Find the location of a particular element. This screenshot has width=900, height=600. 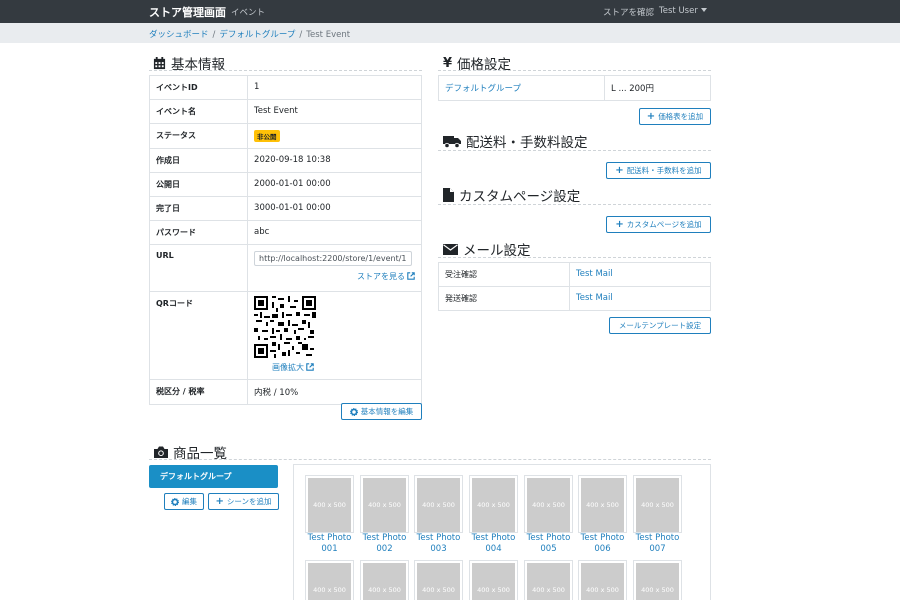

table-row: イベント名 Test Event is located at coordinates (285, 111).